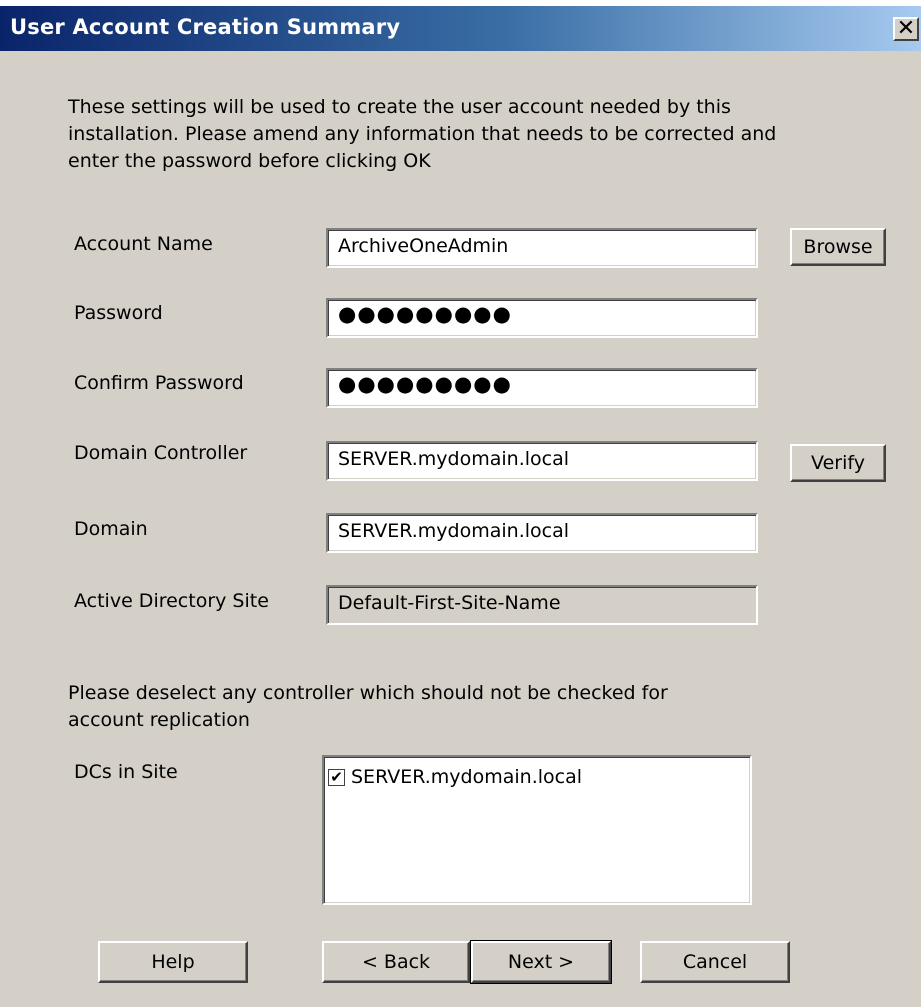 The width and height of the screenshot is (921, 1007). What do you see at coordinates (460, 28) in the screenshot?
I see `title-bar: User Account Creation Summary ✕` at bounding box center [460, 28].